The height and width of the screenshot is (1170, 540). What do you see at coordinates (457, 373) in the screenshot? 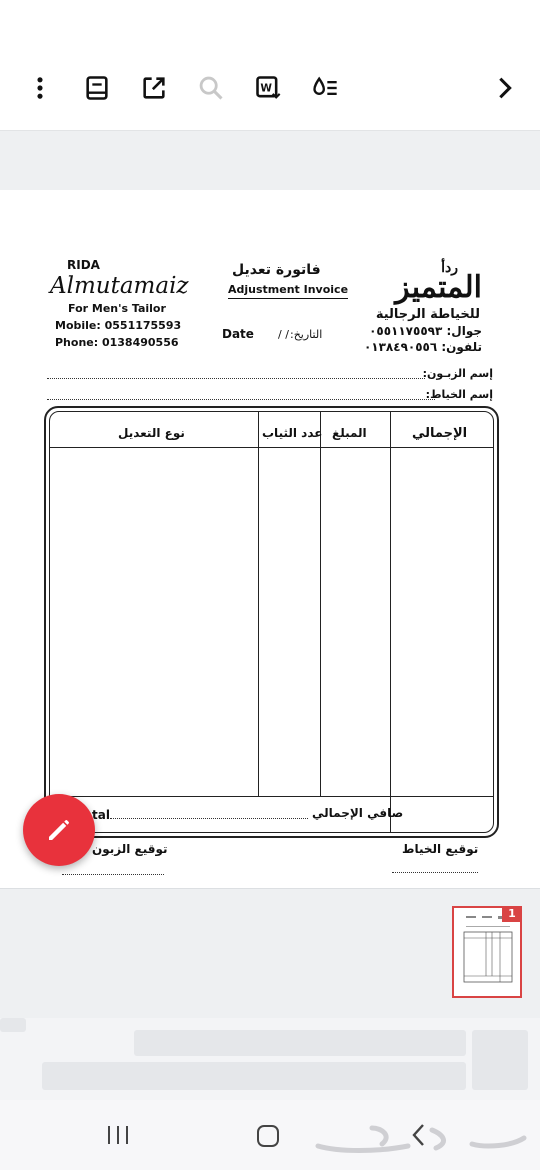
I see `customer-name-label: إسم الزبـون:` at bounding box center [457, 373].